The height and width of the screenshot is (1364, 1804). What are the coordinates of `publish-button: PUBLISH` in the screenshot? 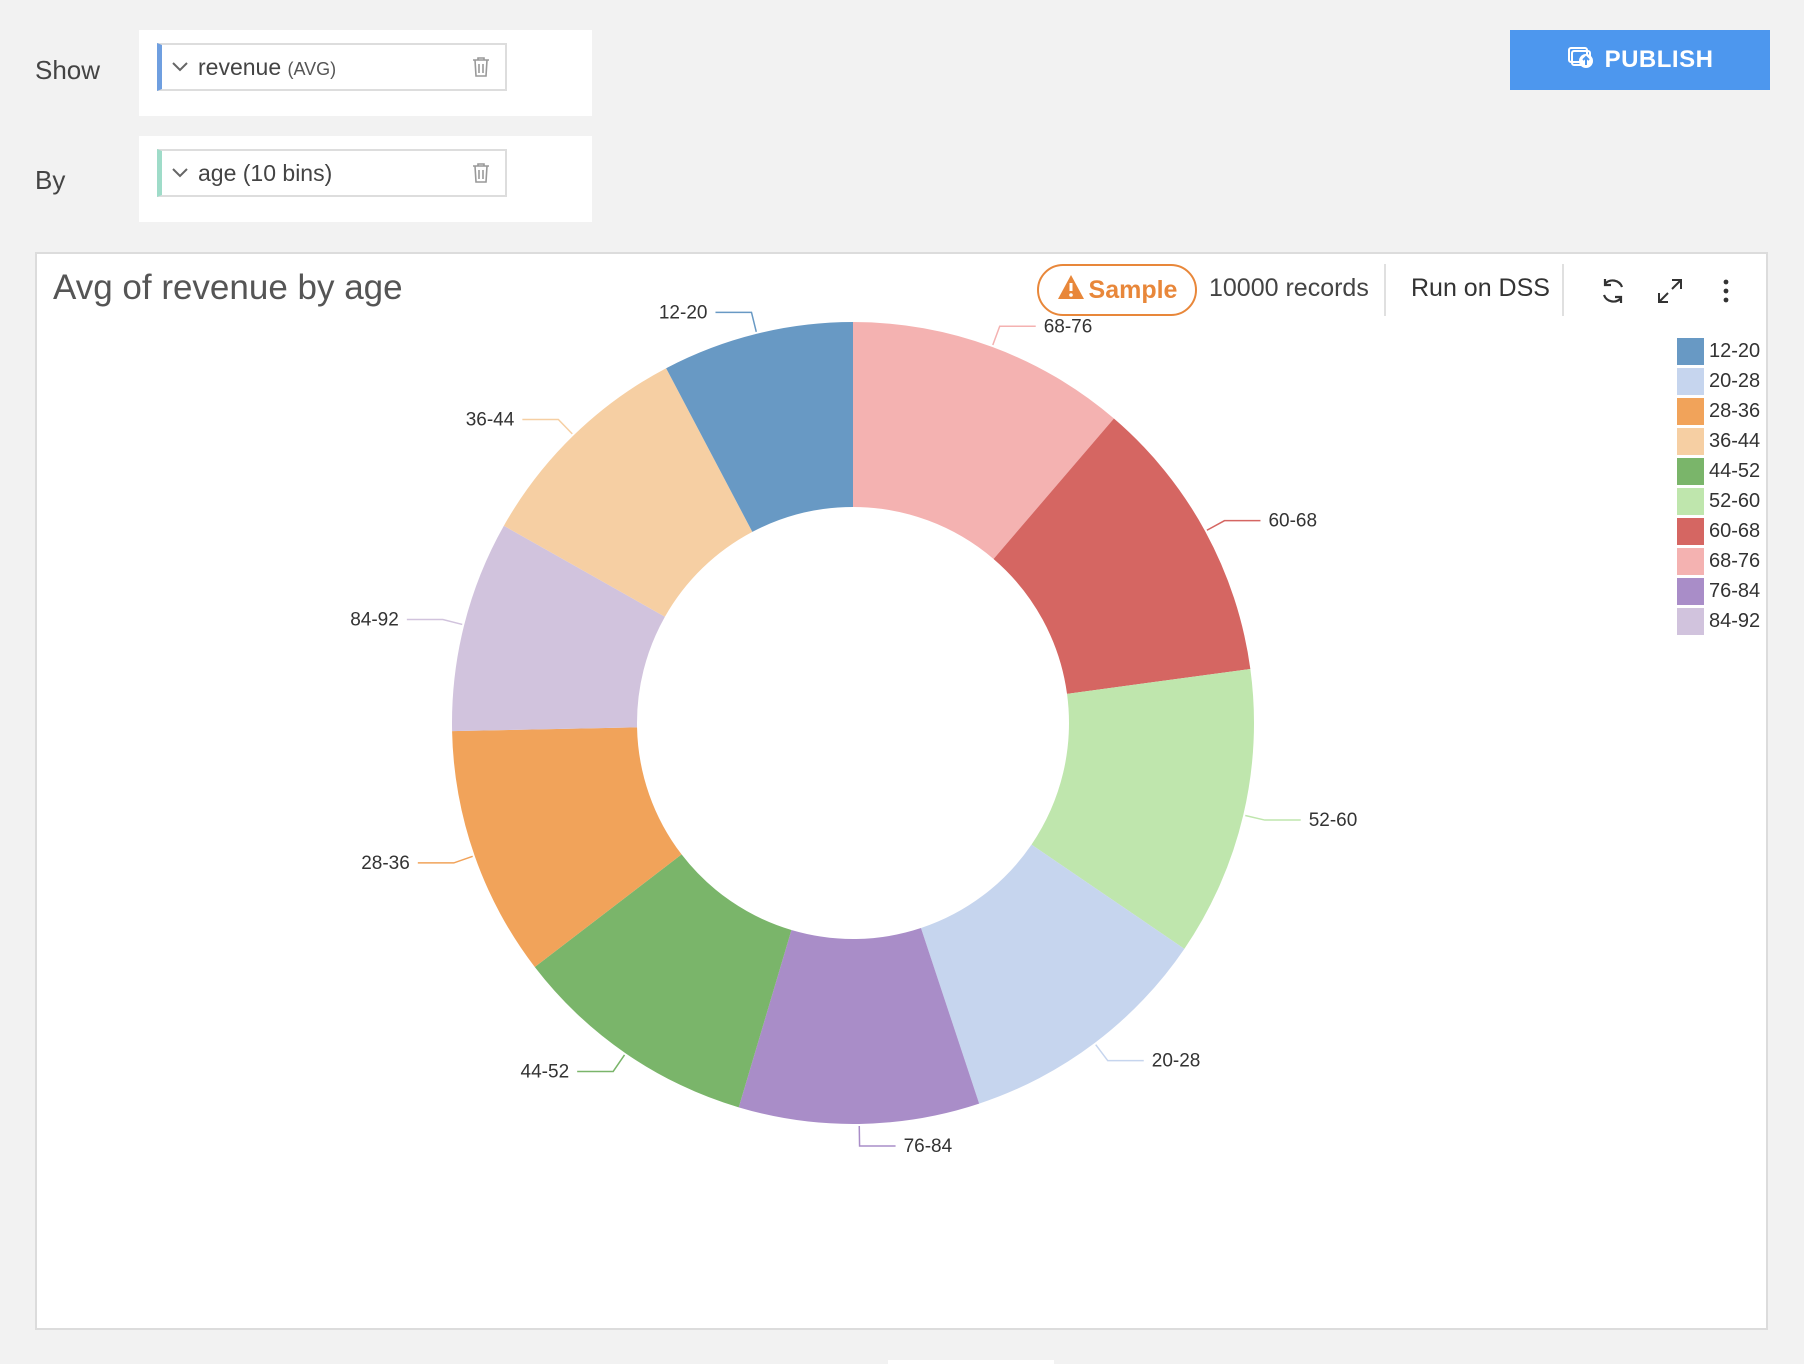 It's located at (1640, 60).